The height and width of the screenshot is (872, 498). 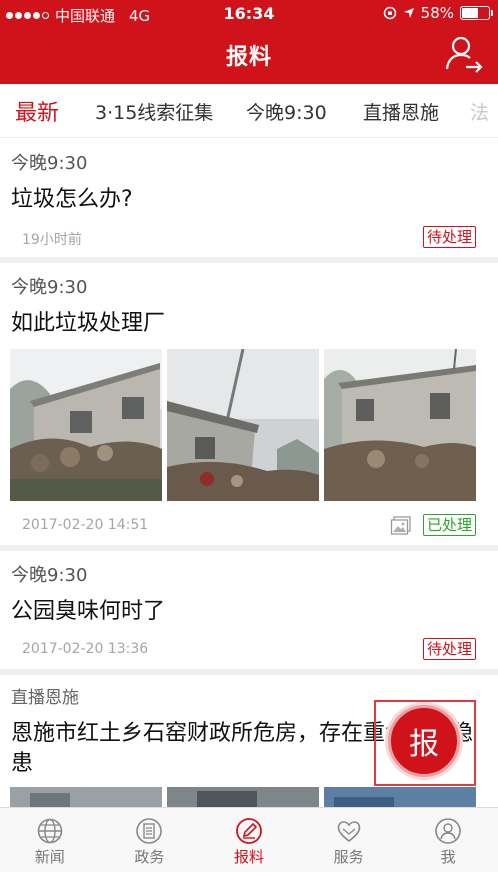 What do you see at coordinates (400, 525) in the screenshot?
I see `gallery-icon` at bounding box center [400, 525].